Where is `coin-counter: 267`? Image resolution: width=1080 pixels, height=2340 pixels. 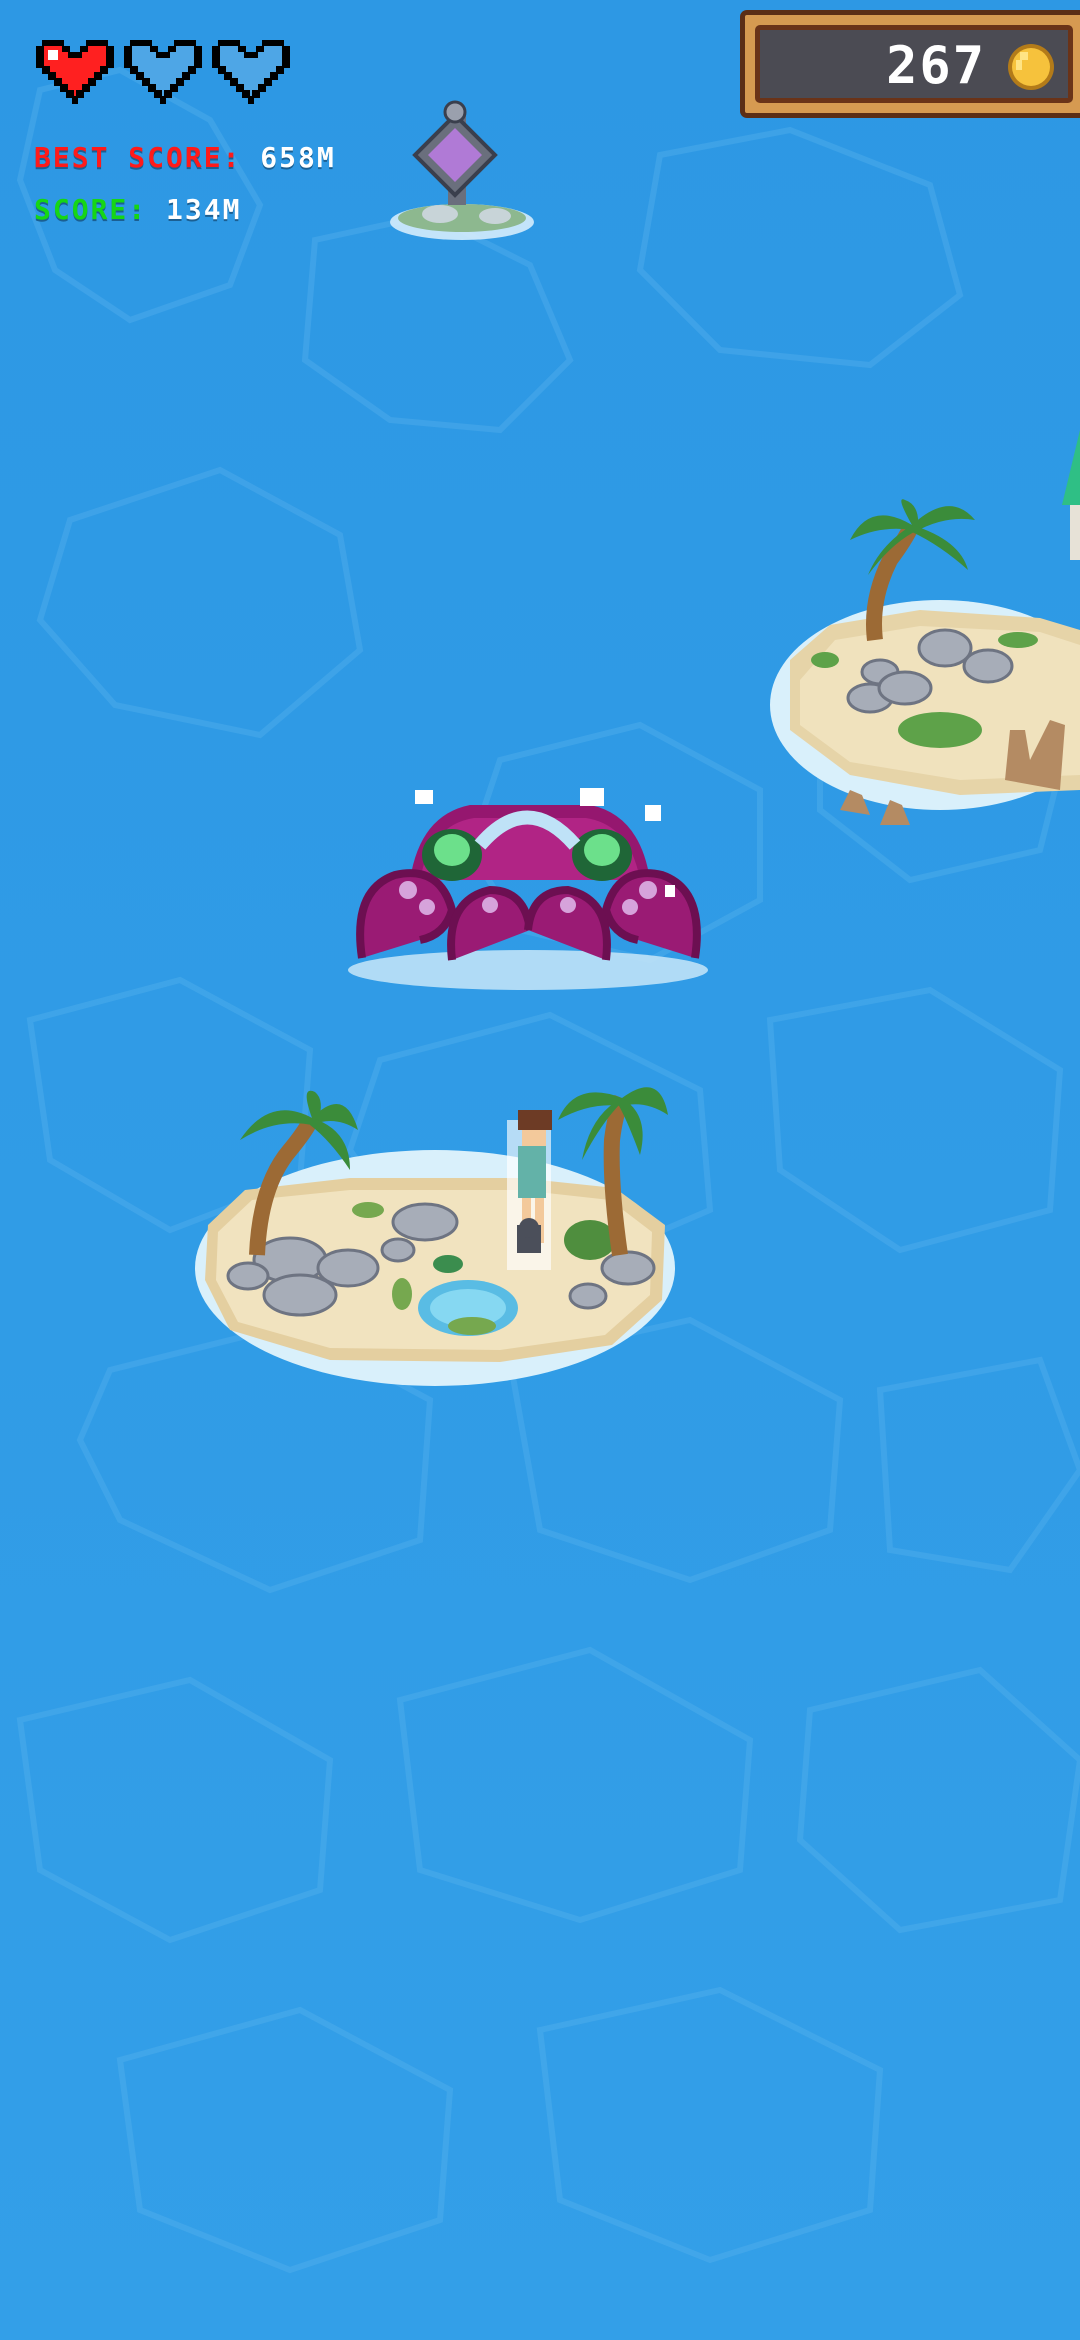
coin-counter: 267 is located at coordinates (910, 64).